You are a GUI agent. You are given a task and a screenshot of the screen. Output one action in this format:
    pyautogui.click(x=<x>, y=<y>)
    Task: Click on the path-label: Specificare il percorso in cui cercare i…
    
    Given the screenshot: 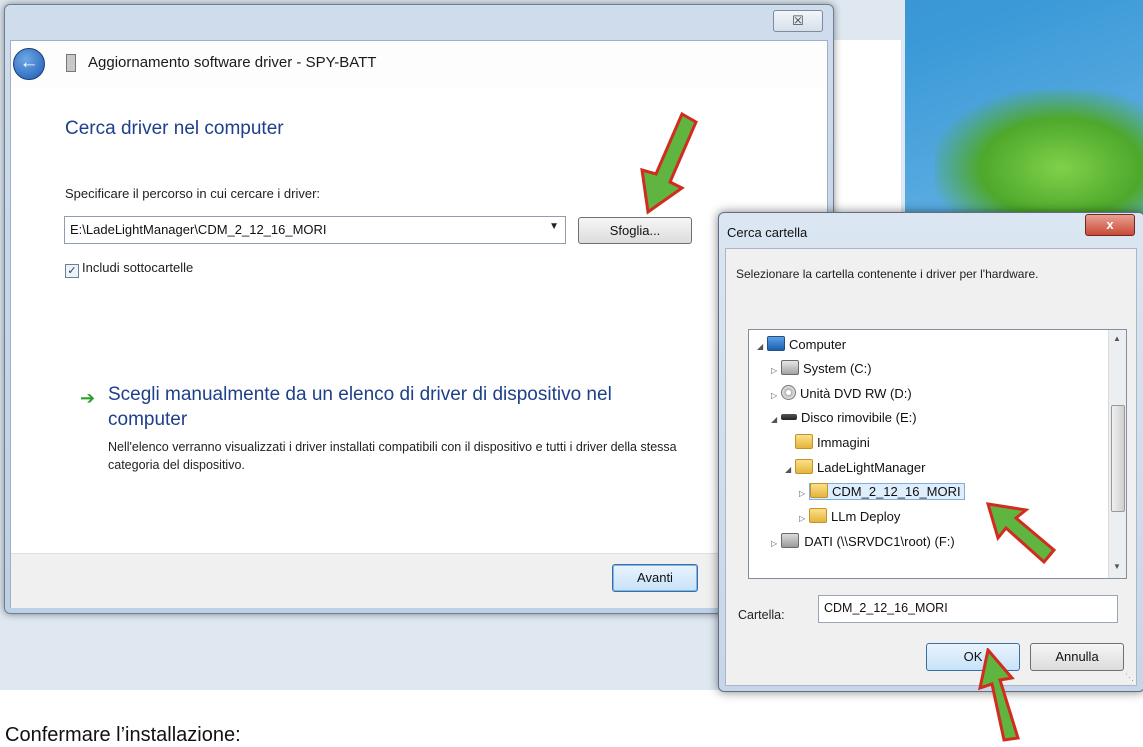 What is the action you would take?
    pyautogui.click(x=193, y=193)
    